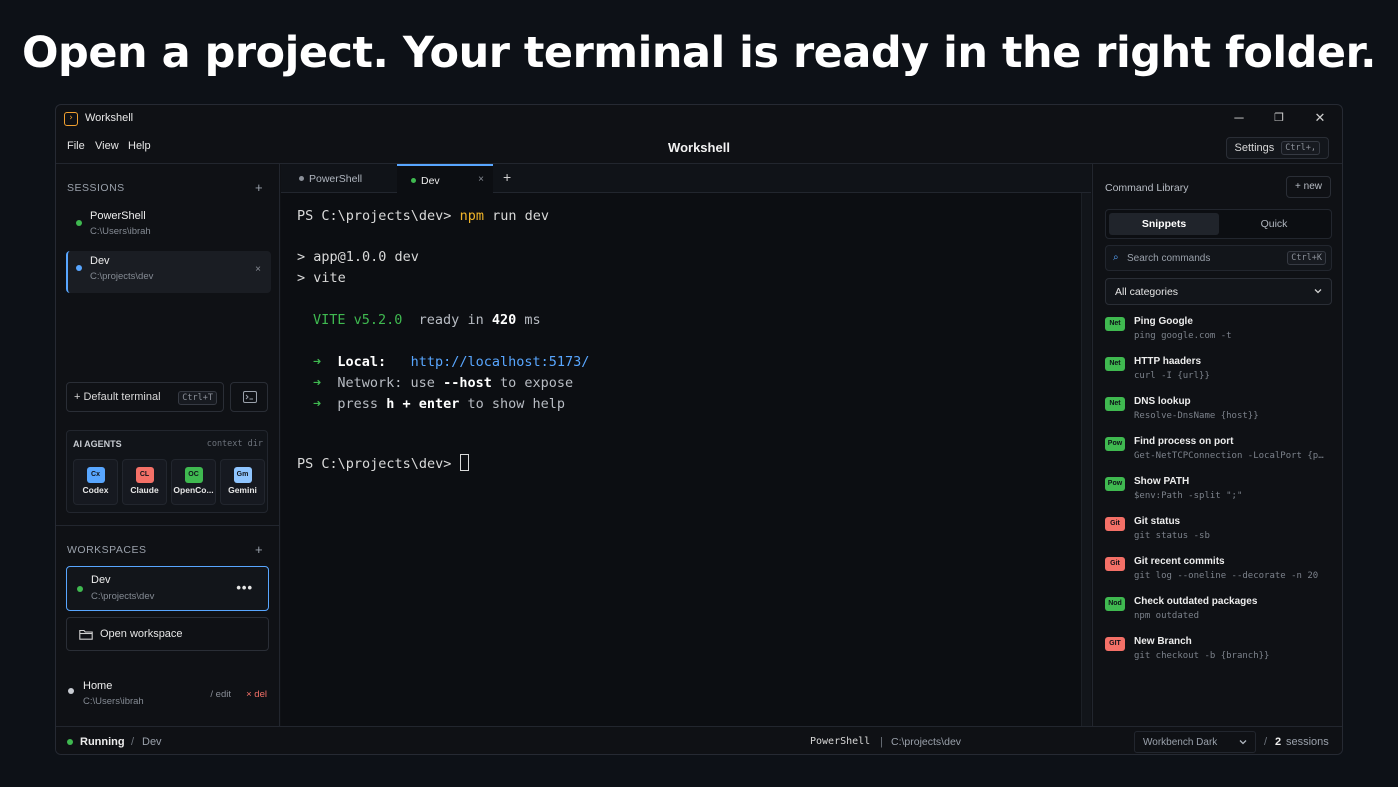 The image size is (1398, 787). I want to click on search-placeholder: Search commands, so click(1169, 258).